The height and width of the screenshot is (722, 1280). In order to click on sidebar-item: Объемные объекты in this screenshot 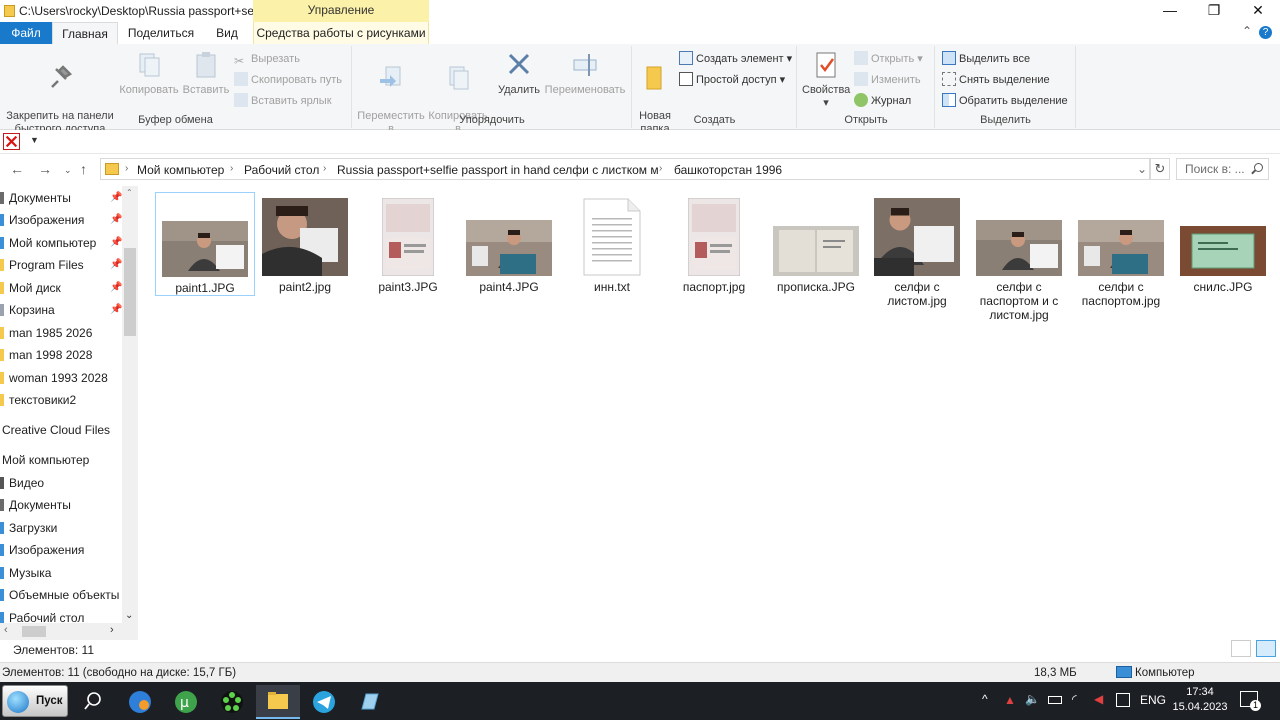, I will do `click(61, 595)`.